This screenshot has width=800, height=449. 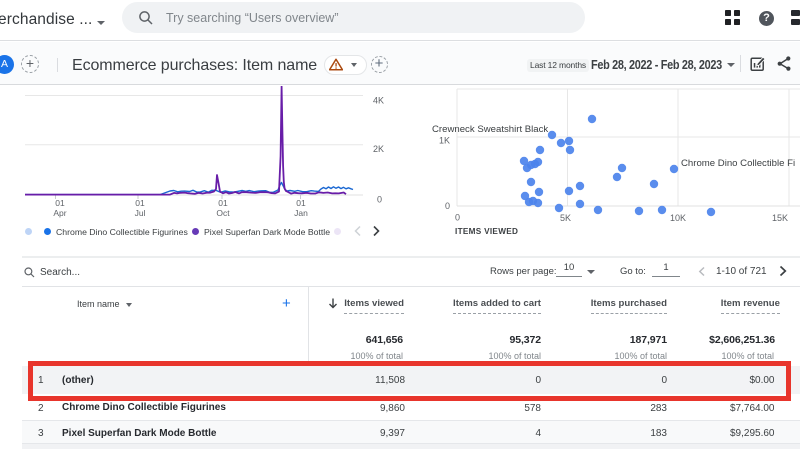 I want to click on svg-text: Oct, so click(x=223, y=213).